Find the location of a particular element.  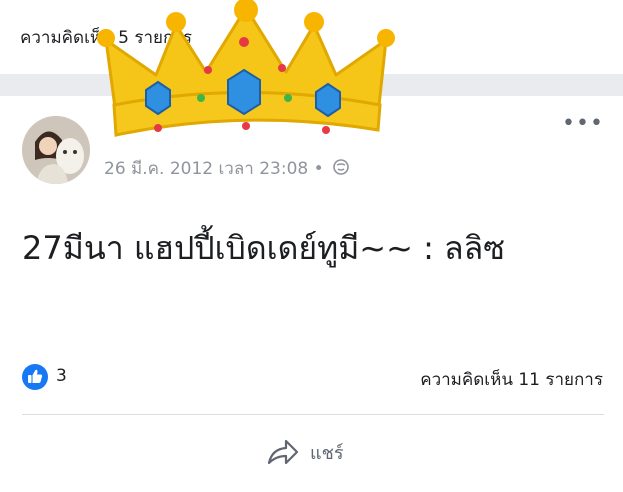

like-icon is located at coordinates (35, 377).